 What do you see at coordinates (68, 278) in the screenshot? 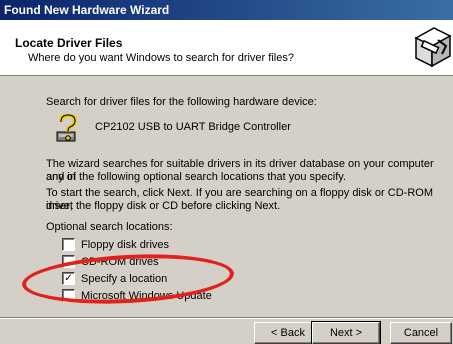
I see `specify-location-checkbox: ✓` at bounding box center [68, 278].